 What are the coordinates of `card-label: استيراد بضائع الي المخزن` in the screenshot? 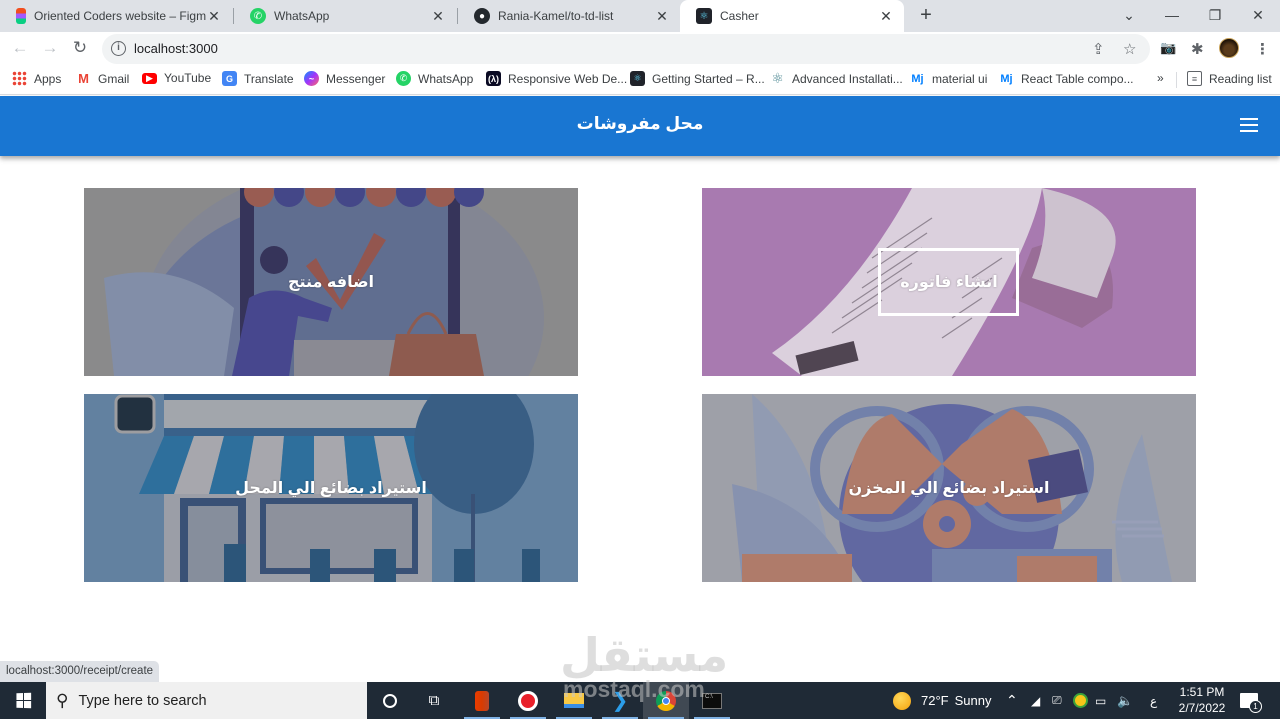 It's located at (949, 488).